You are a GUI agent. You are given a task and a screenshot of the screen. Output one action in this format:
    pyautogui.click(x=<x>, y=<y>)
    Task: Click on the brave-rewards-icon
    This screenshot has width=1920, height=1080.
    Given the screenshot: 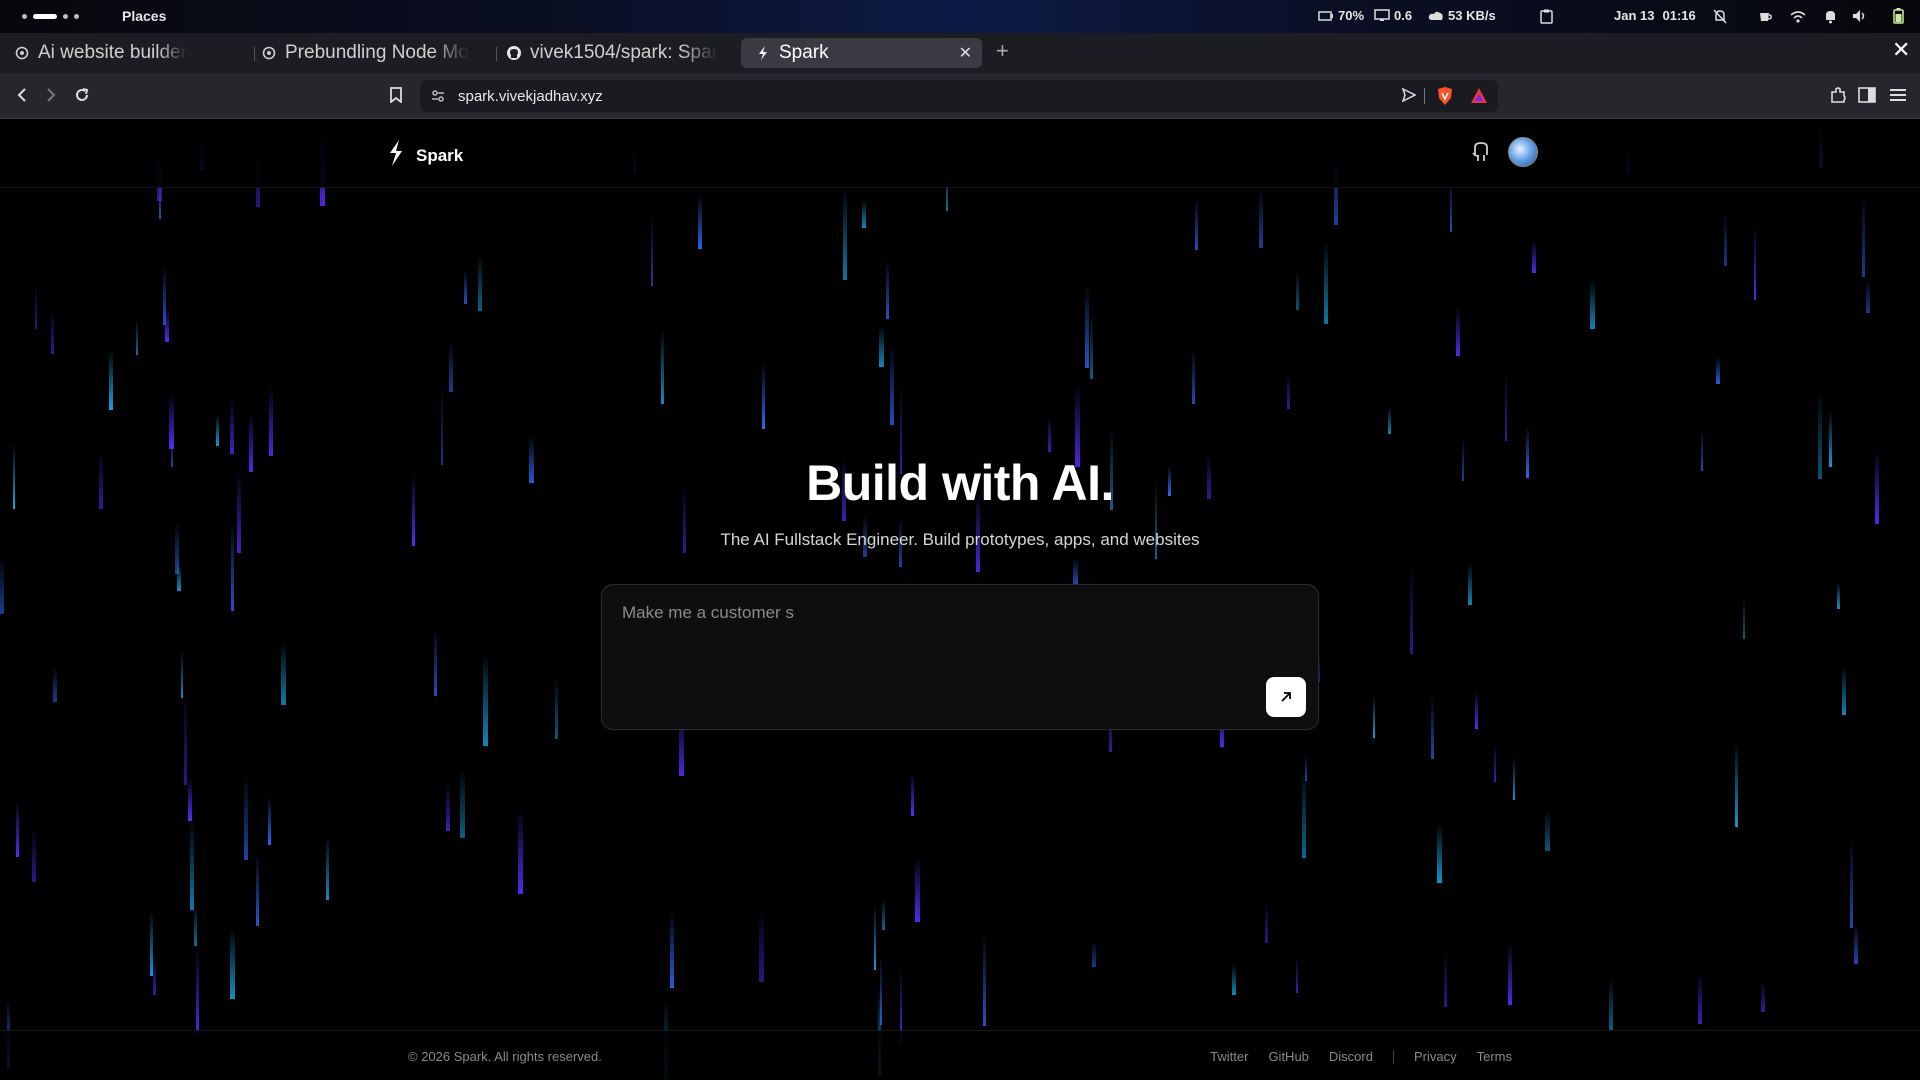 What is the action you would take?
    pyautogui.click(x=1479, y=98)
    